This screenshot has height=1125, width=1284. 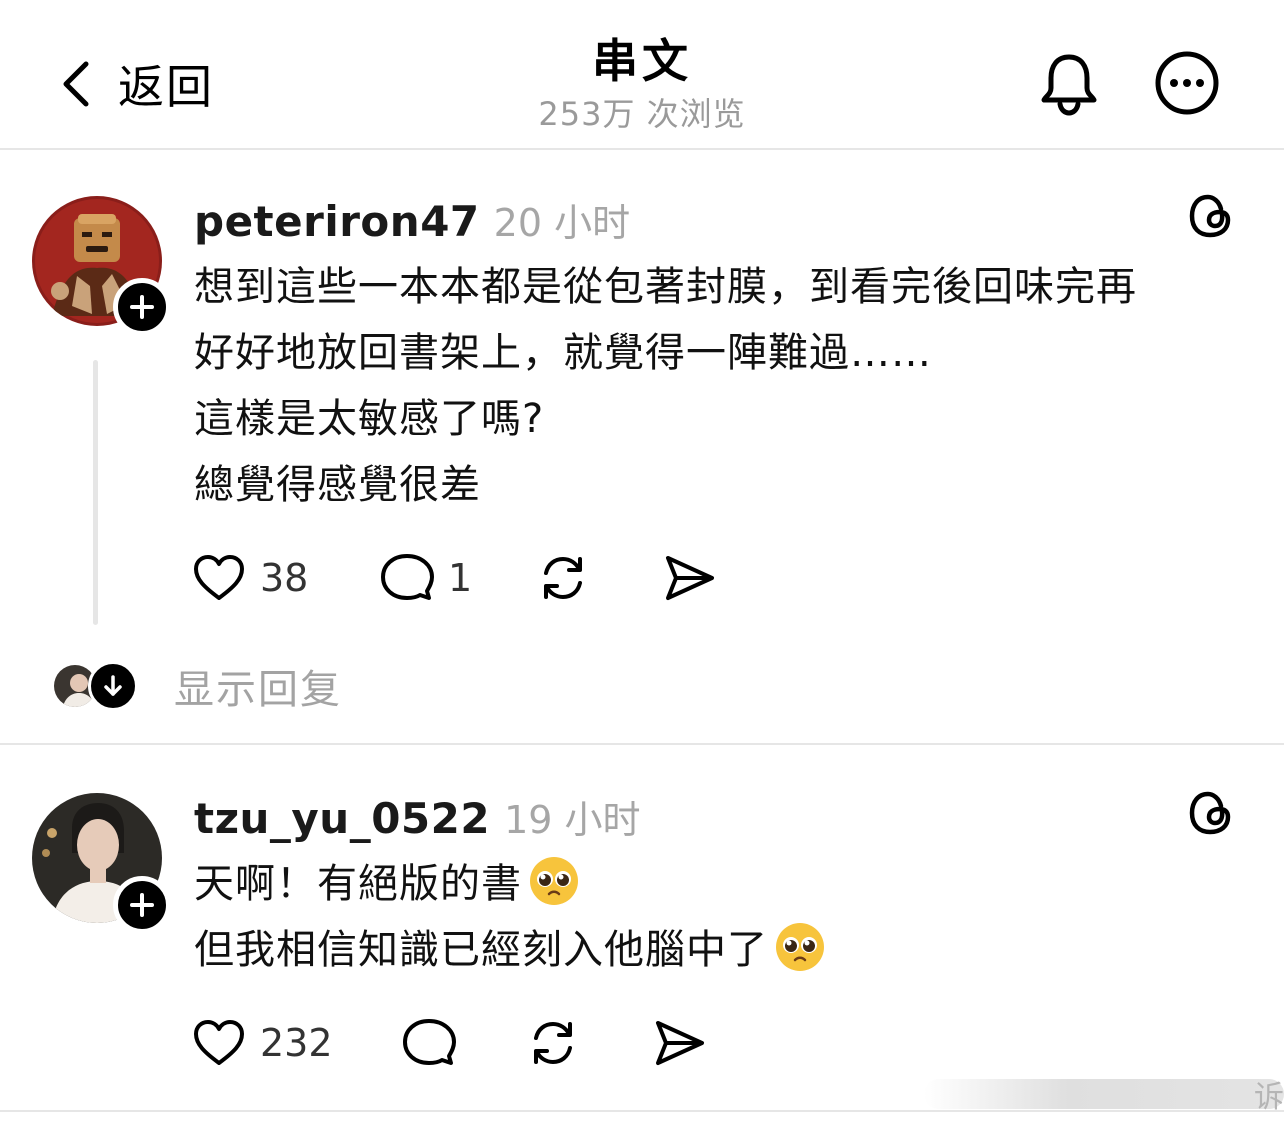 I want to click on post-line-text: 天啊！有絕版的書, so click(x=358, y=884).